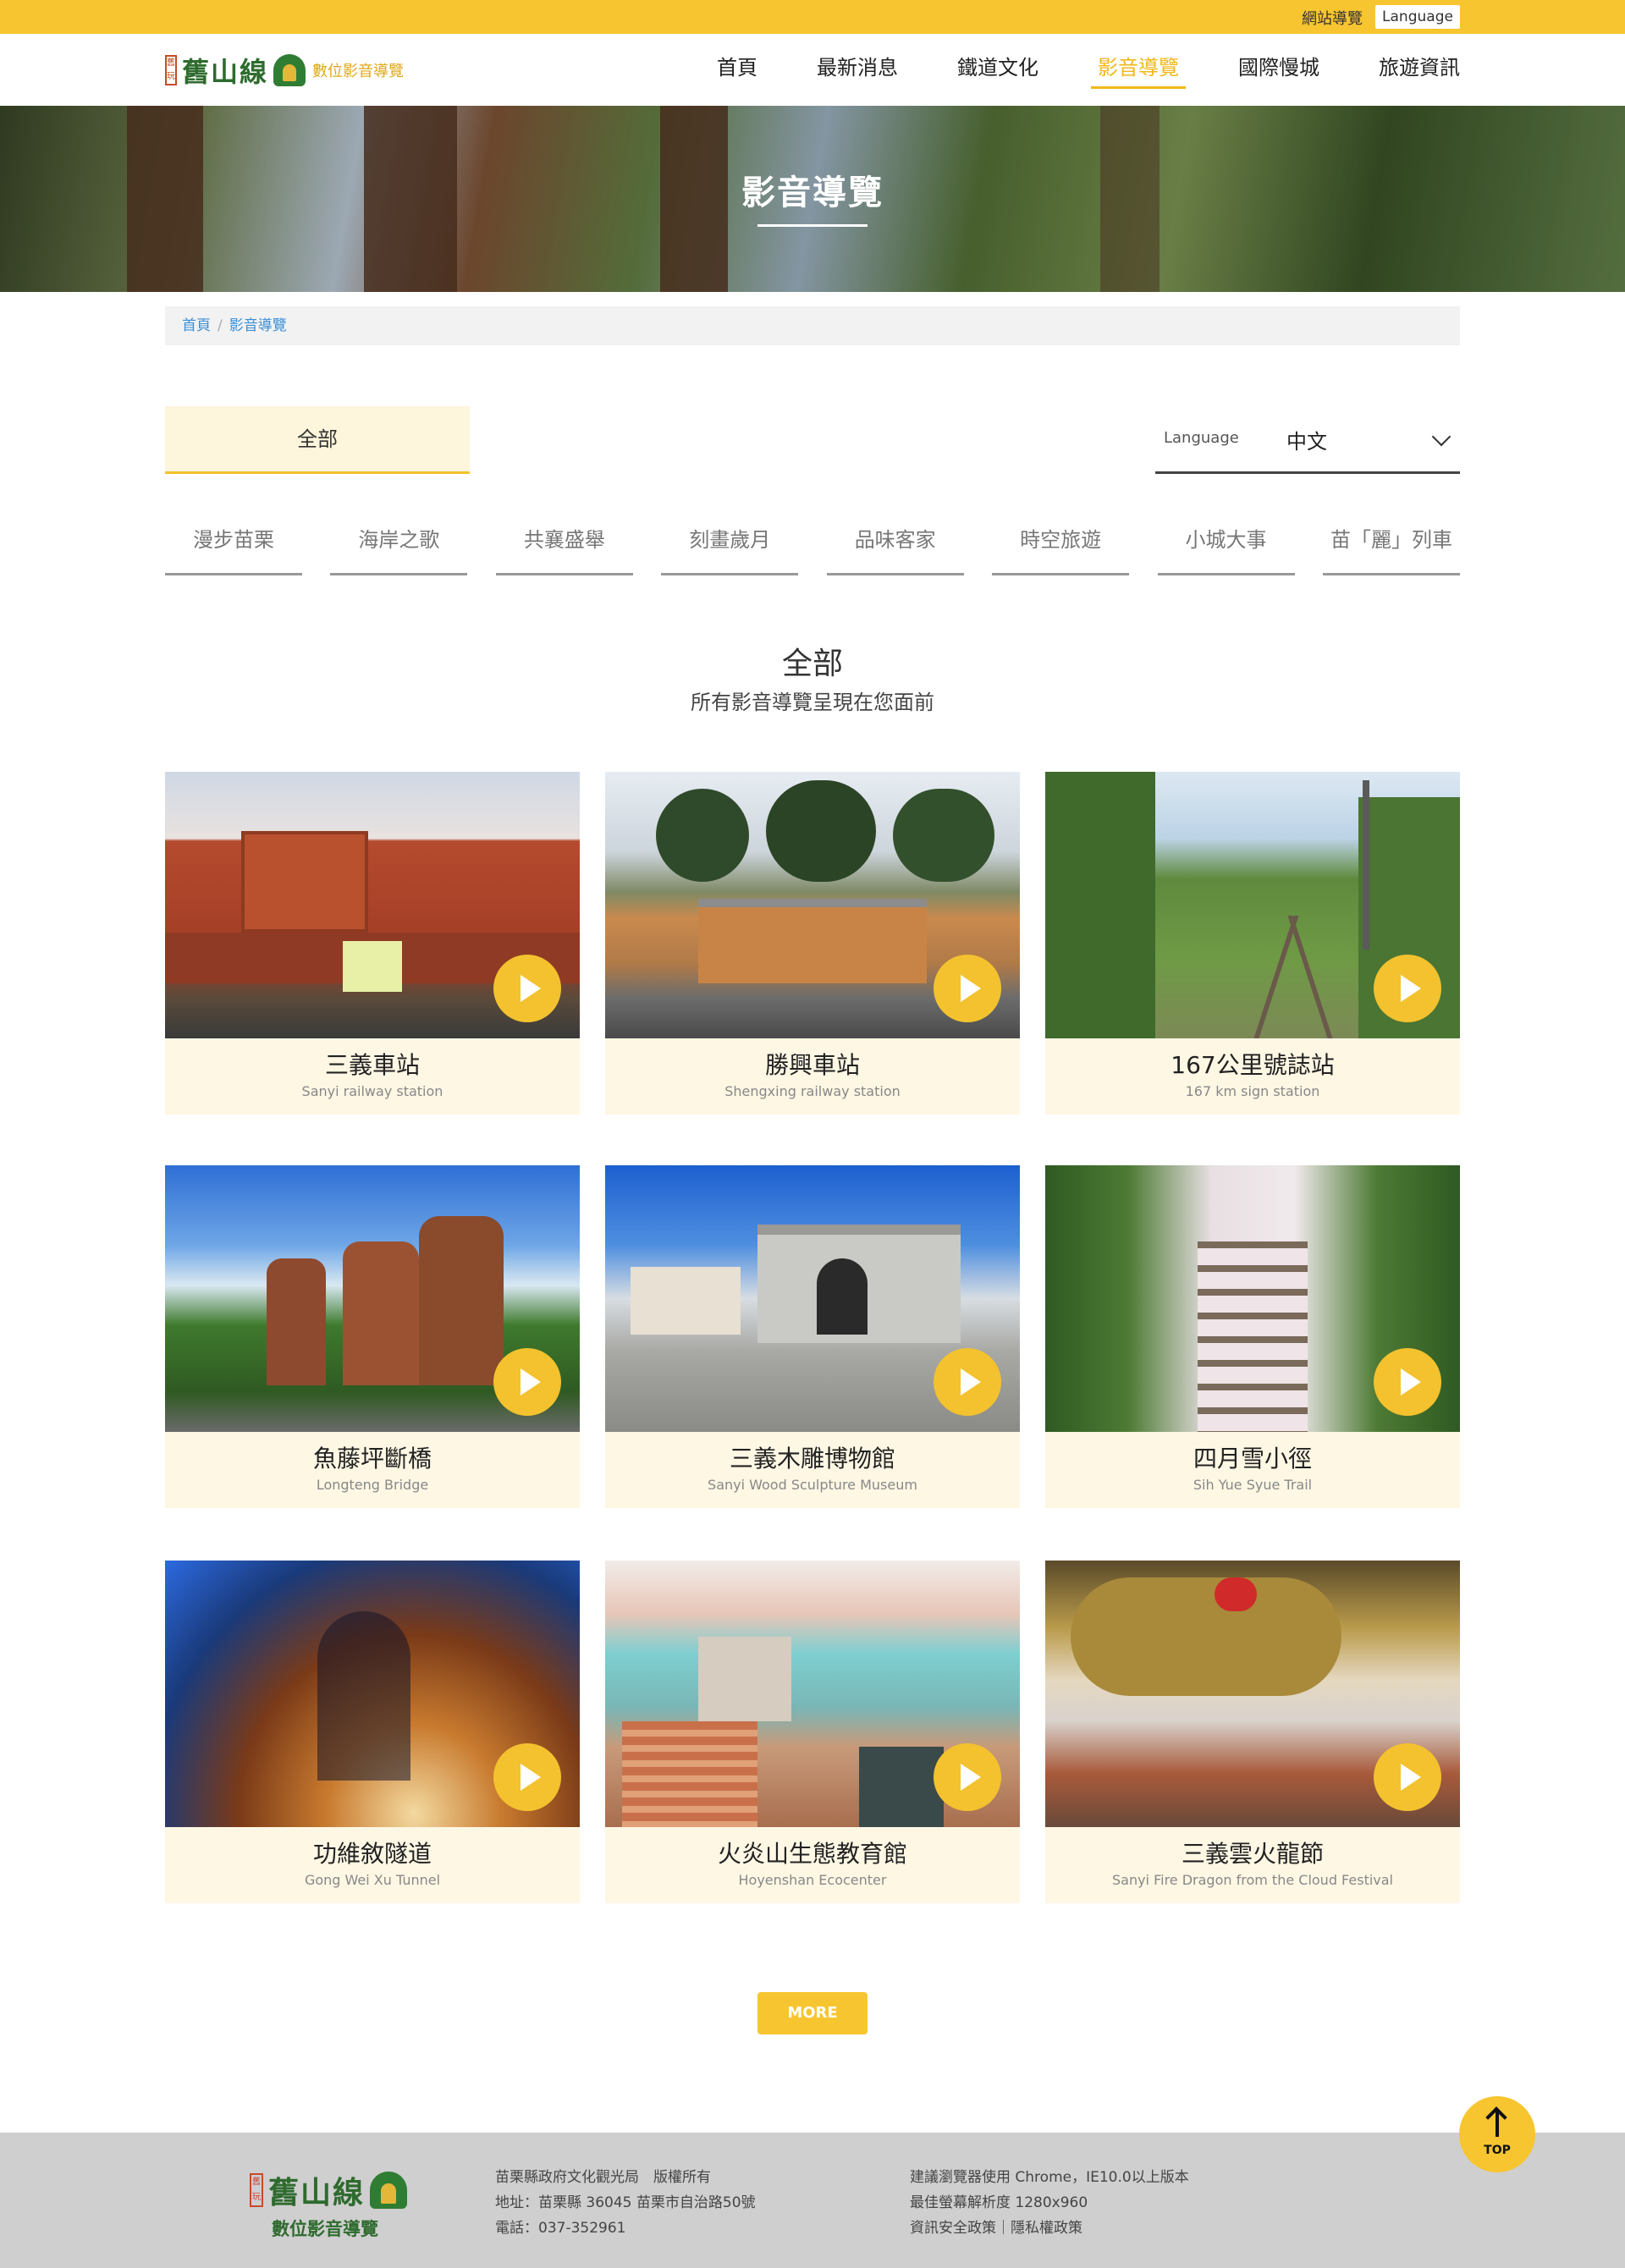 The image size is (1625, 2268). I want to click on video-card: 火炎山生態教育館 Hoyenshan Ecocenter, so click(813, 1732).